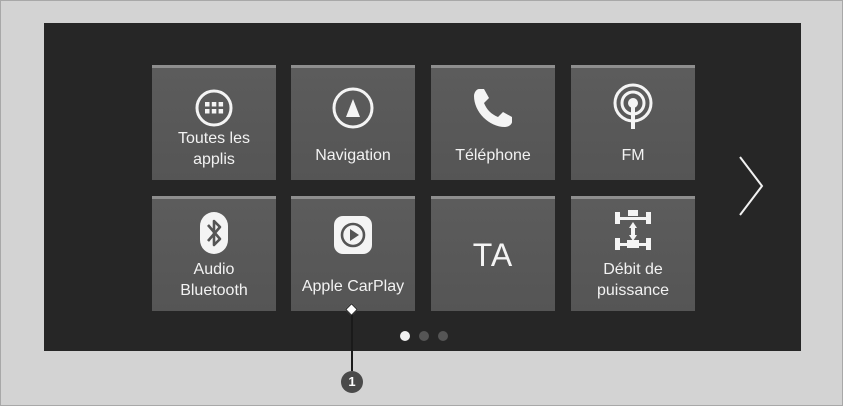 This screenshot has height=406, width=843. What do you see at coordinates (352, 382) in the screenshot?
I see `callout-number-badge: 1` at bounding box center [352, 382].